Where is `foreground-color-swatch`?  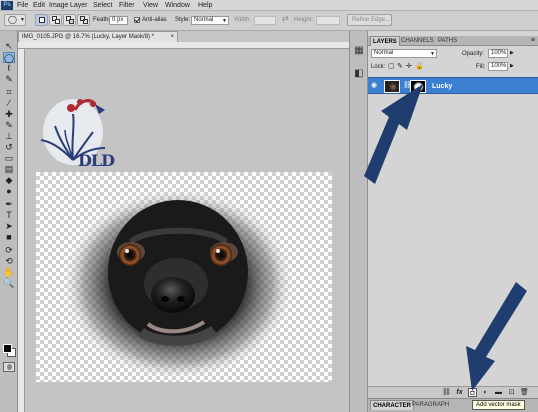 foreground-color-swatch is located at coordinates (7, 348).